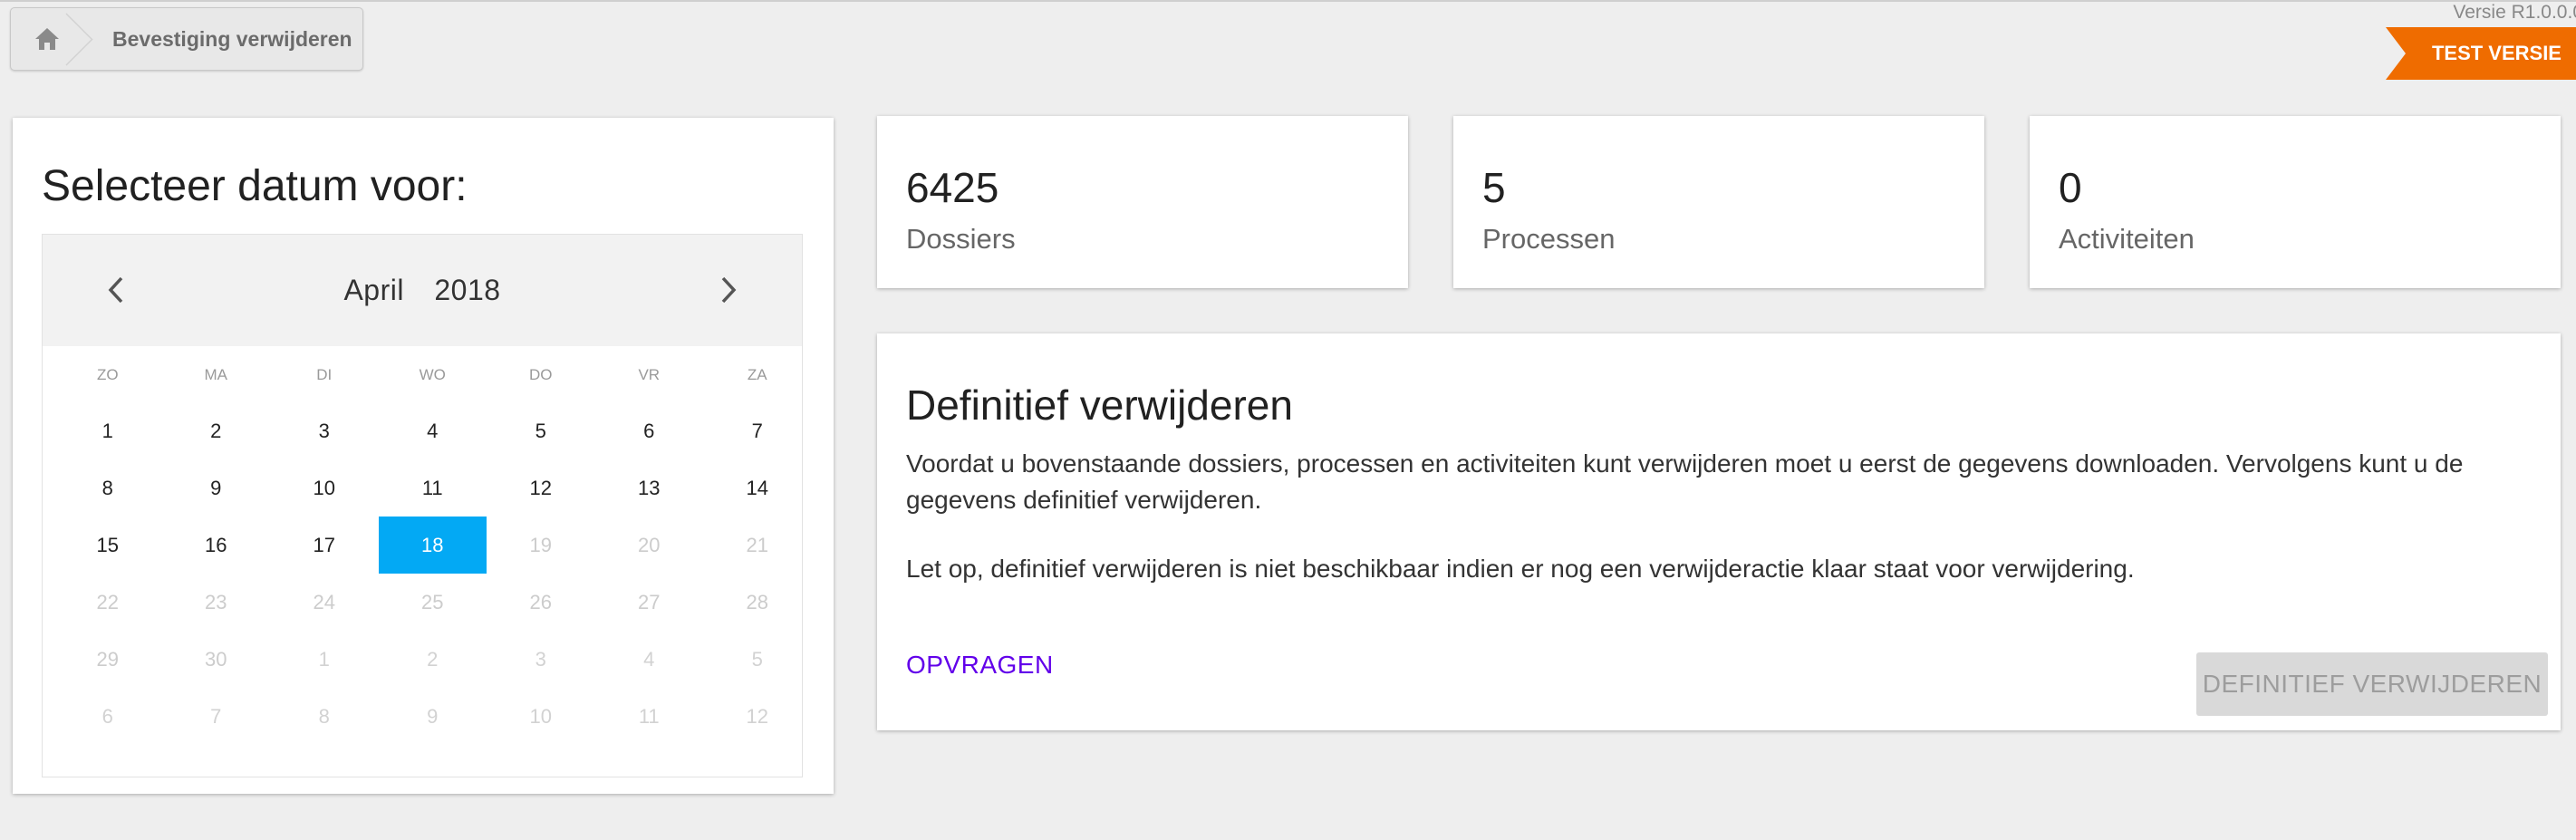 This screenshot has width=2576, height=840. What do you see at coordinates (373, 290) in the screenshot?
I see `calendar-month: April` at bounding box center [373, 290].